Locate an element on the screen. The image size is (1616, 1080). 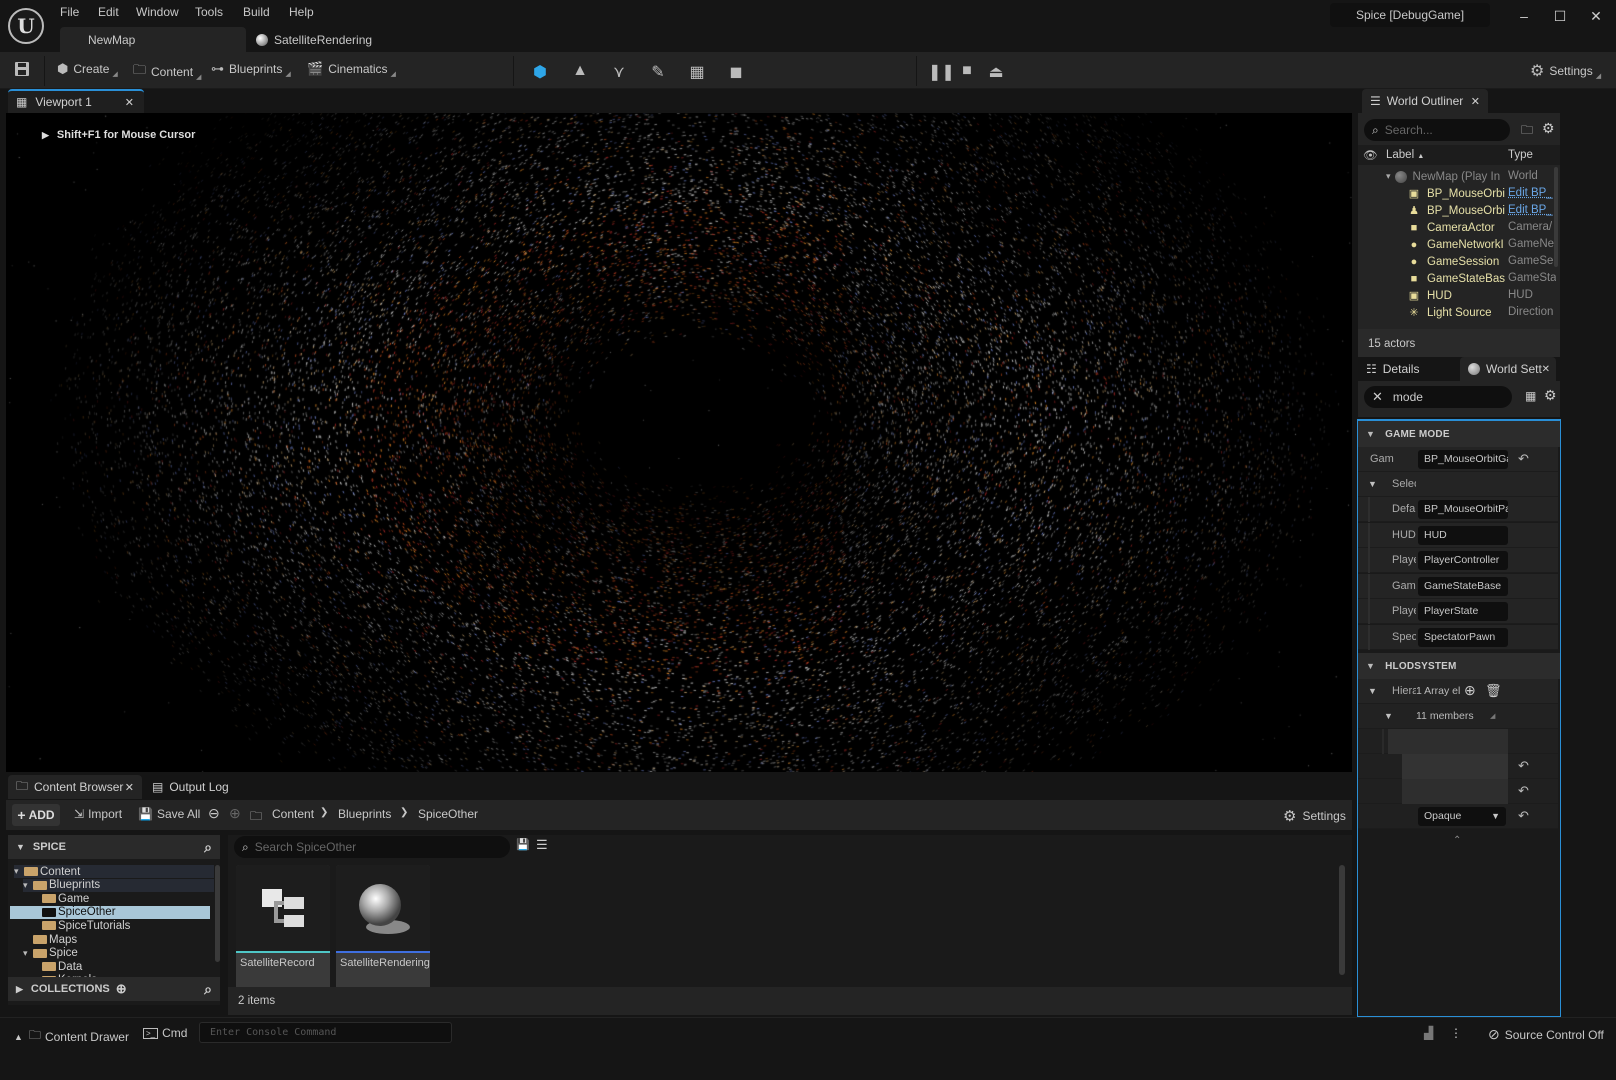
folder-tree-item: Game is located at coordinates (60, 898).